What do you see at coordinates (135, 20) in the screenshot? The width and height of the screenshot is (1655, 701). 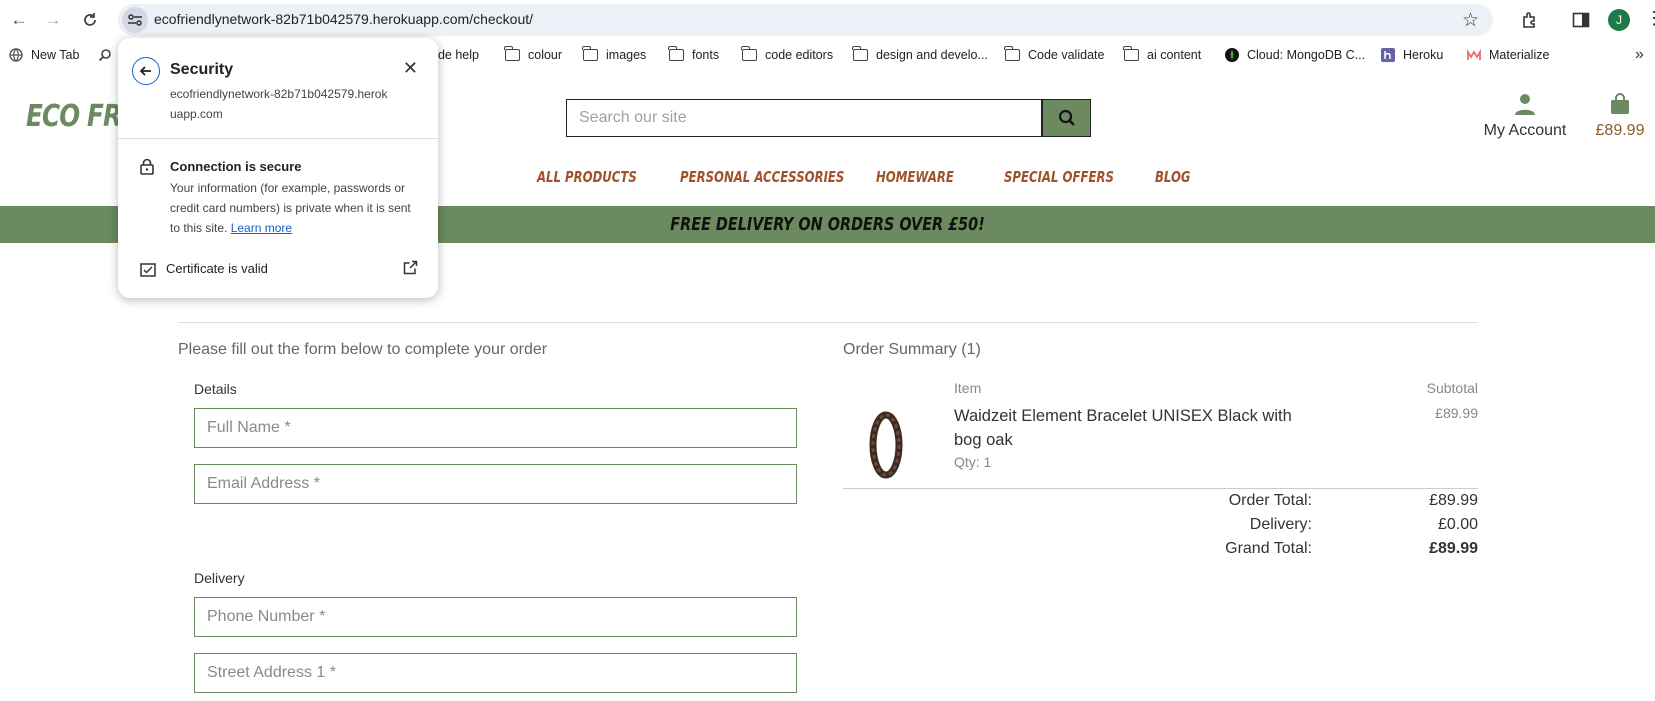 I see `site-info-icon` at bounding box center [135, 20].